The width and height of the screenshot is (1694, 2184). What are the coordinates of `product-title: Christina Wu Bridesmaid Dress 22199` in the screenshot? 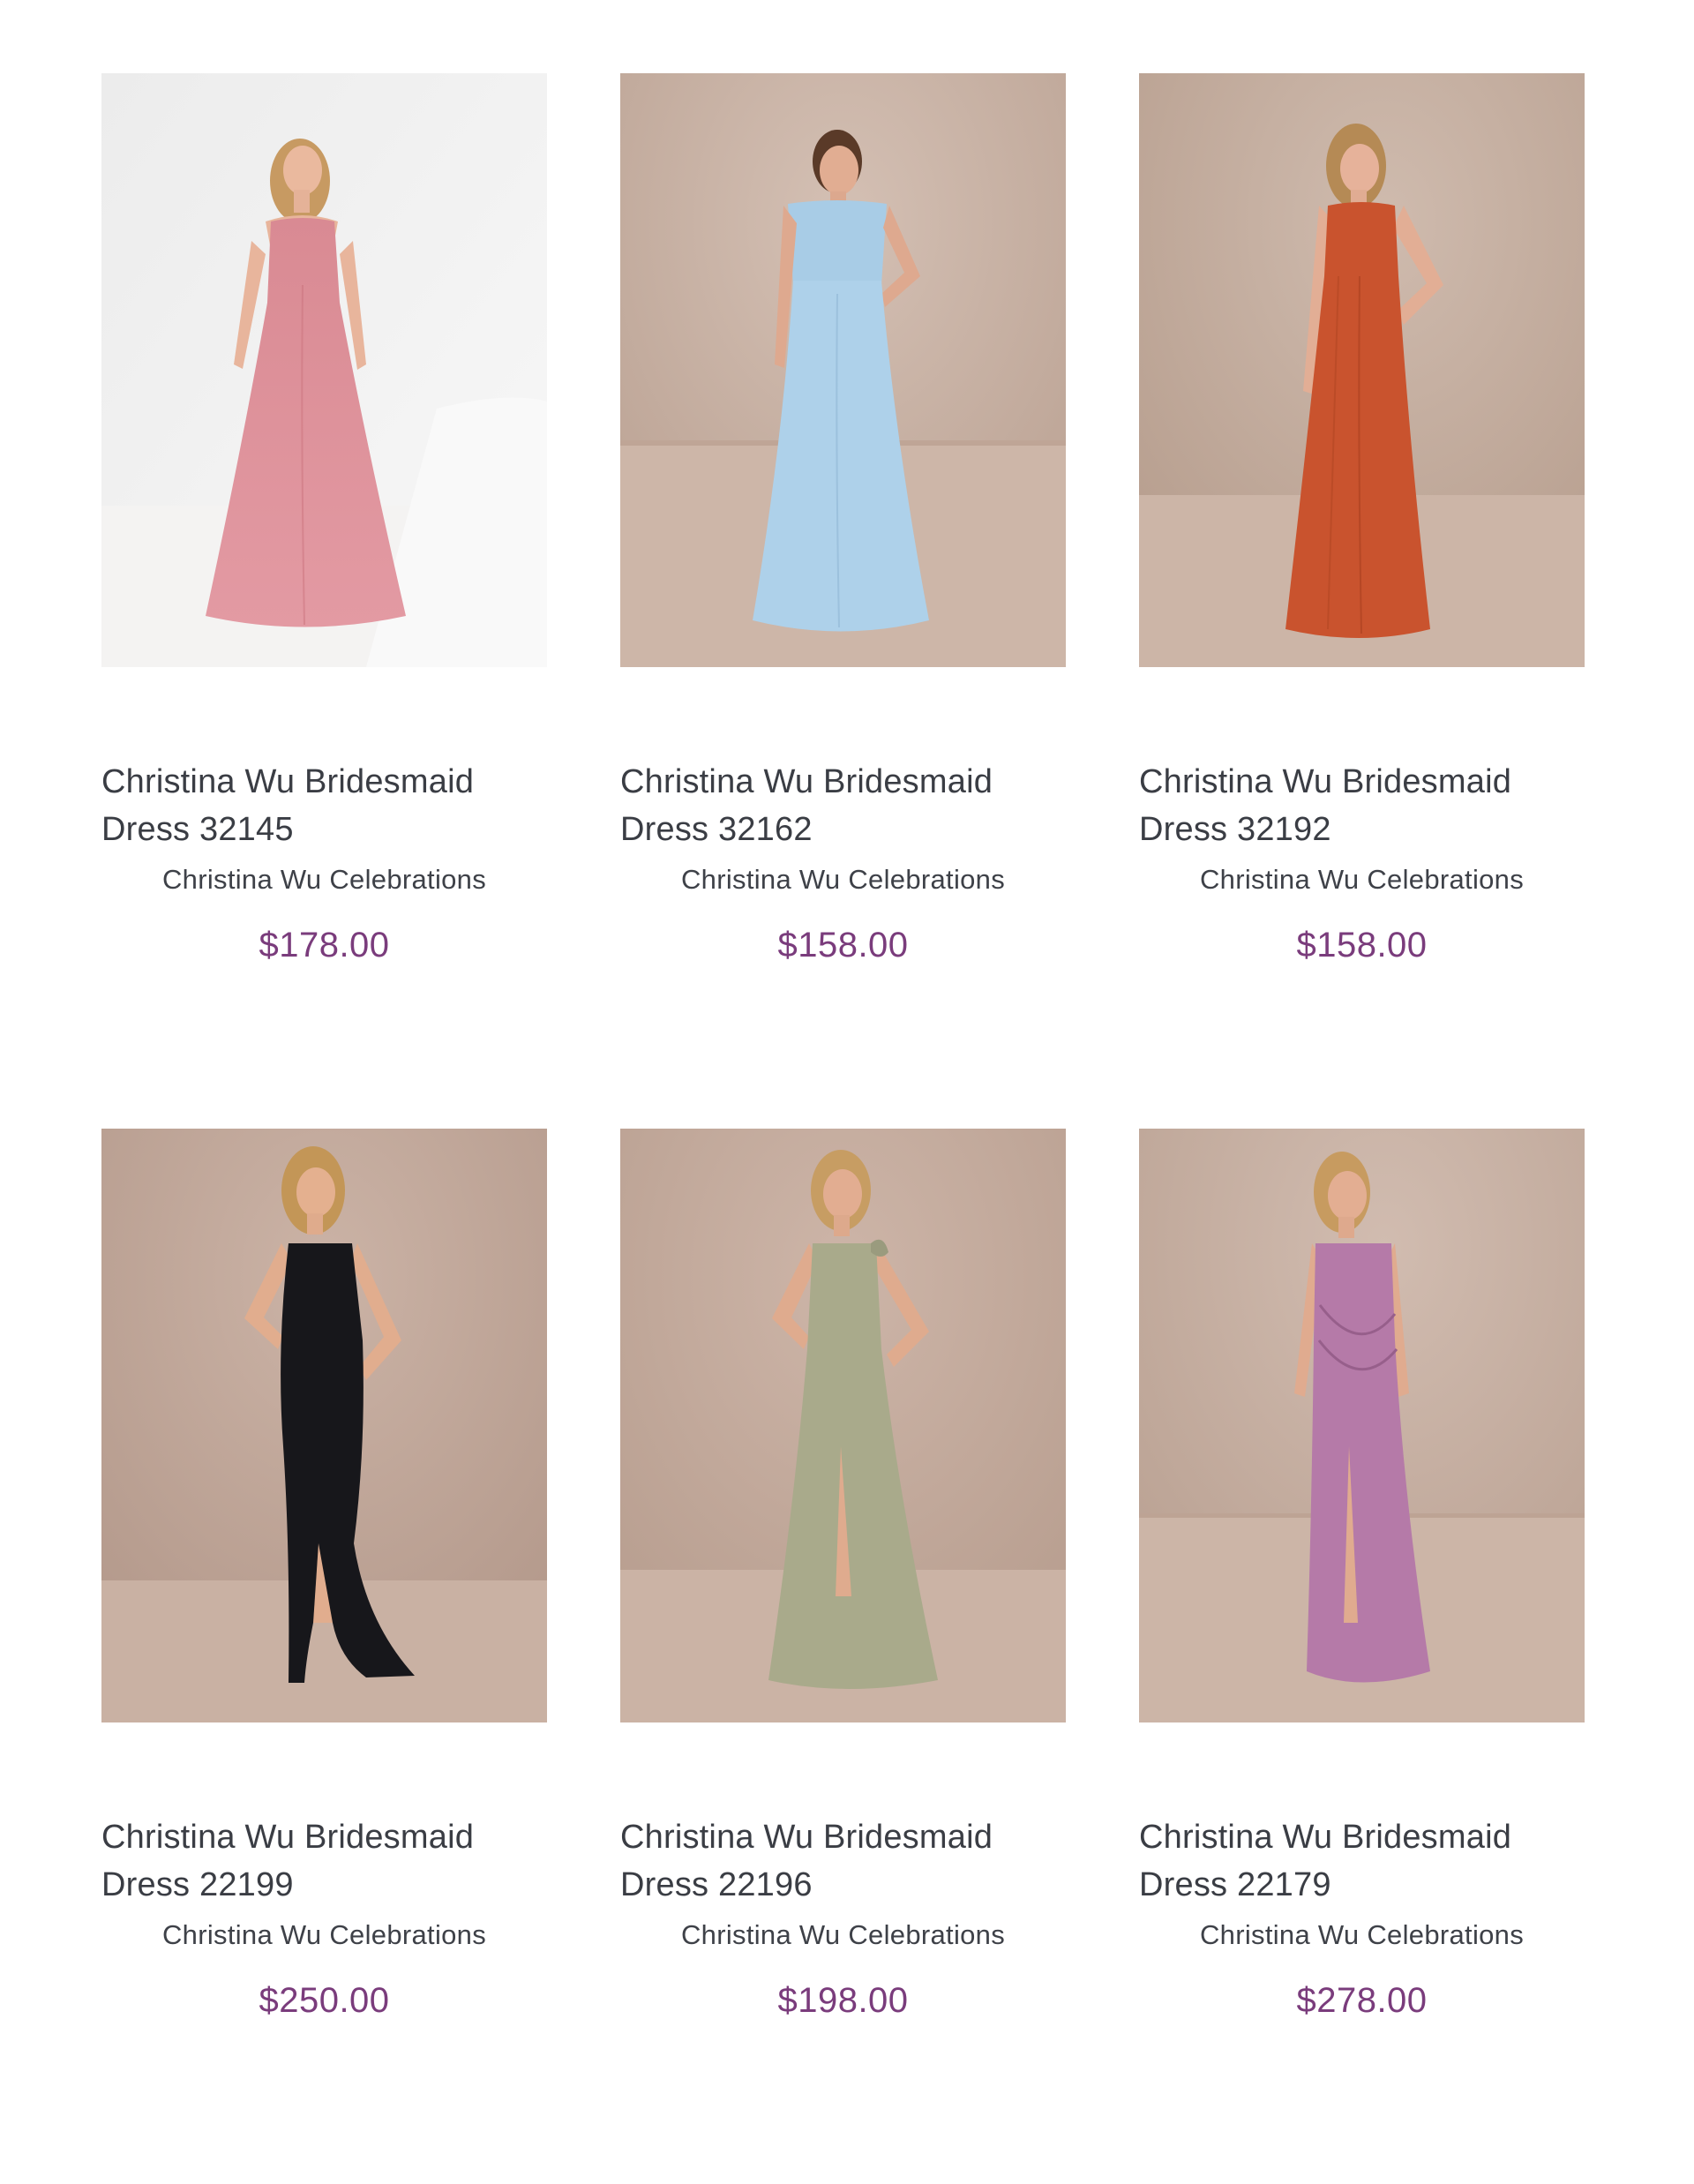 It's located at (309, 1861).